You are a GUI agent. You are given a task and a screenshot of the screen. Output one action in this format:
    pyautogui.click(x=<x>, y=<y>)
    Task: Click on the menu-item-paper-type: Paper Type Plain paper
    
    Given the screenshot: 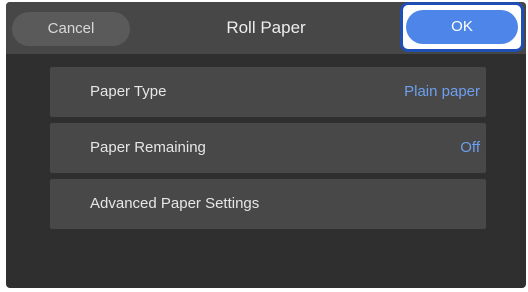 What is the action you would take?
    pyautogui.click(x=268, y=92)
    